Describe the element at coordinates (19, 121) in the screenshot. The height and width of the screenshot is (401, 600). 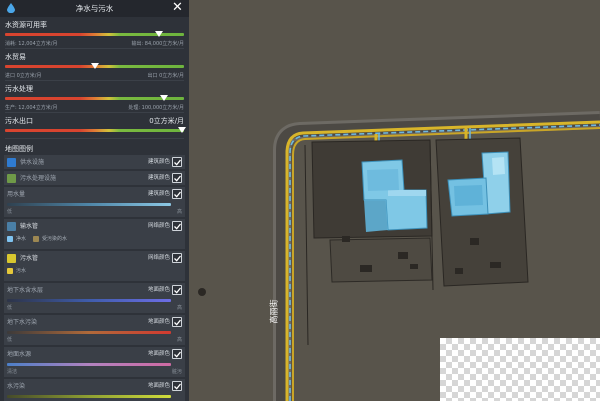
I see `metric-label: 污水出口` at that location.